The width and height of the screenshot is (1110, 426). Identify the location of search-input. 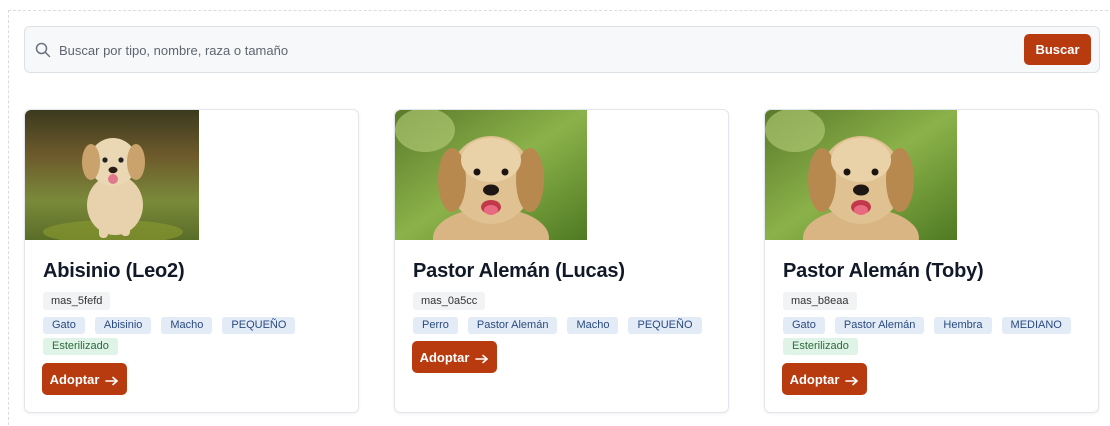
(499, 50).